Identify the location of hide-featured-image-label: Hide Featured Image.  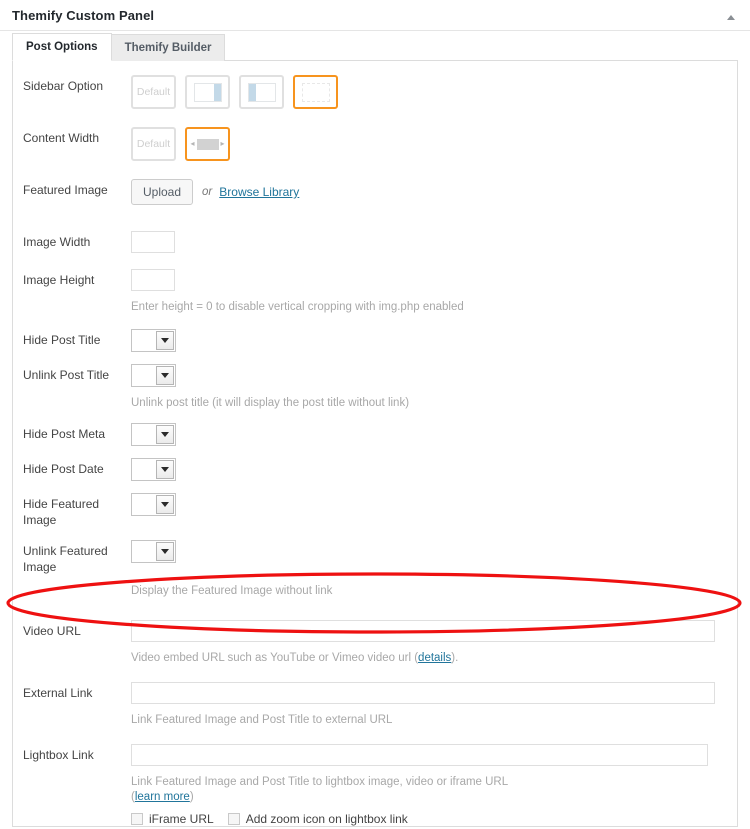
(61, 512).